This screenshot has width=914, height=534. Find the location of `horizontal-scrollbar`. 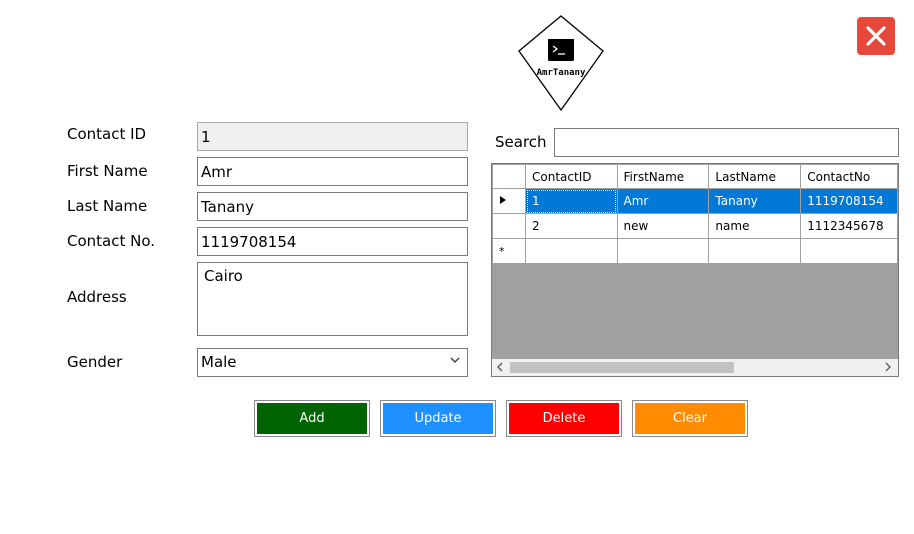

horizontal-scrollbar is located at coordinates (695, 367).